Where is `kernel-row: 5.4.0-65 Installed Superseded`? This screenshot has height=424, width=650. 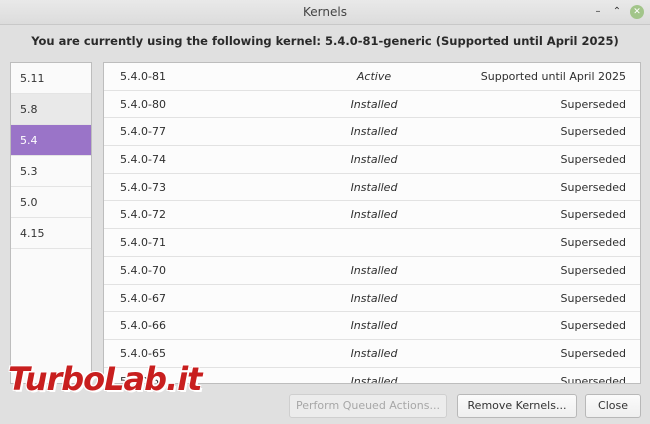 kernel-row: 5.4.0-65 Installed Superseded is located at coordinates (372, 354).